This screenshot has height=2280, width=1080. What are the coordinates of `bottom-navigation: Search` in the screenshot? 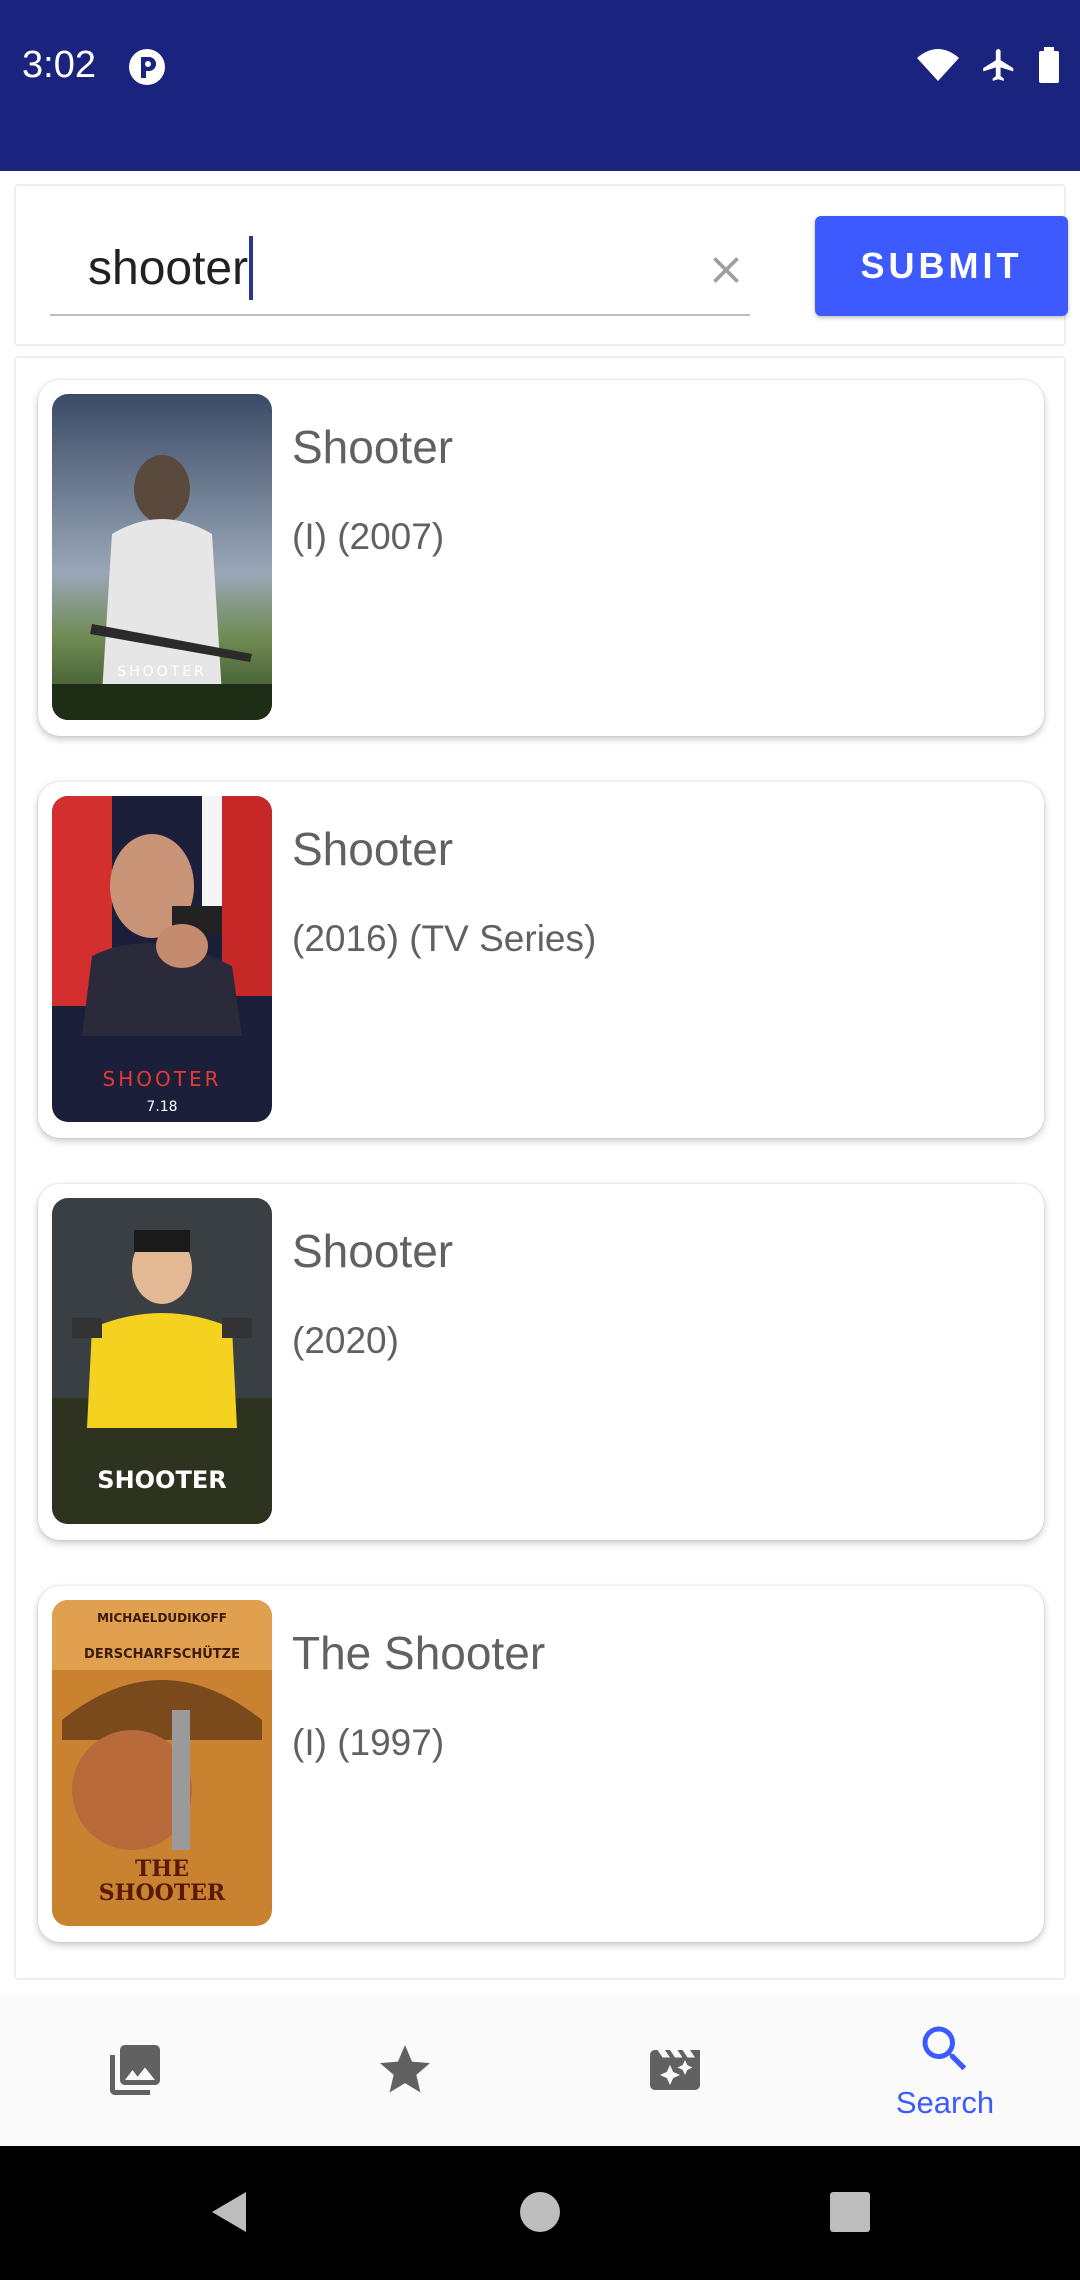 It's located at (540, 2070).